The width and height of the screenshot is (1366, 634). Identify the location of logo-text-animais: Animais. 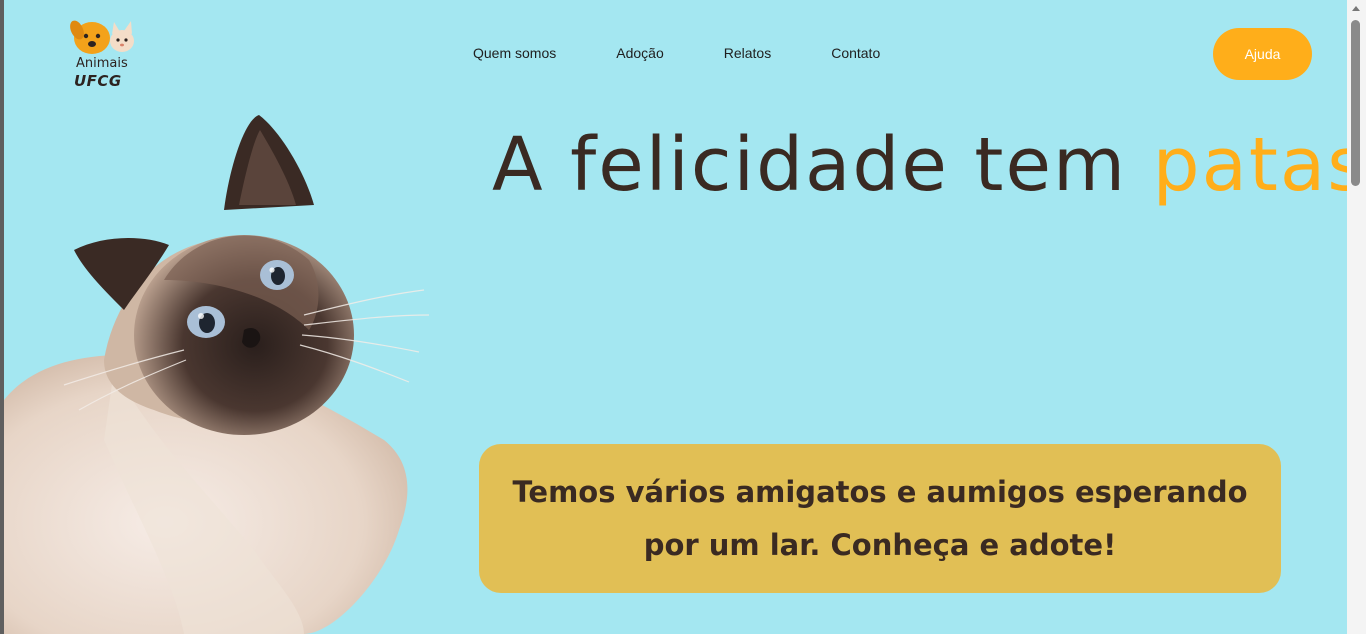
(102, 63).